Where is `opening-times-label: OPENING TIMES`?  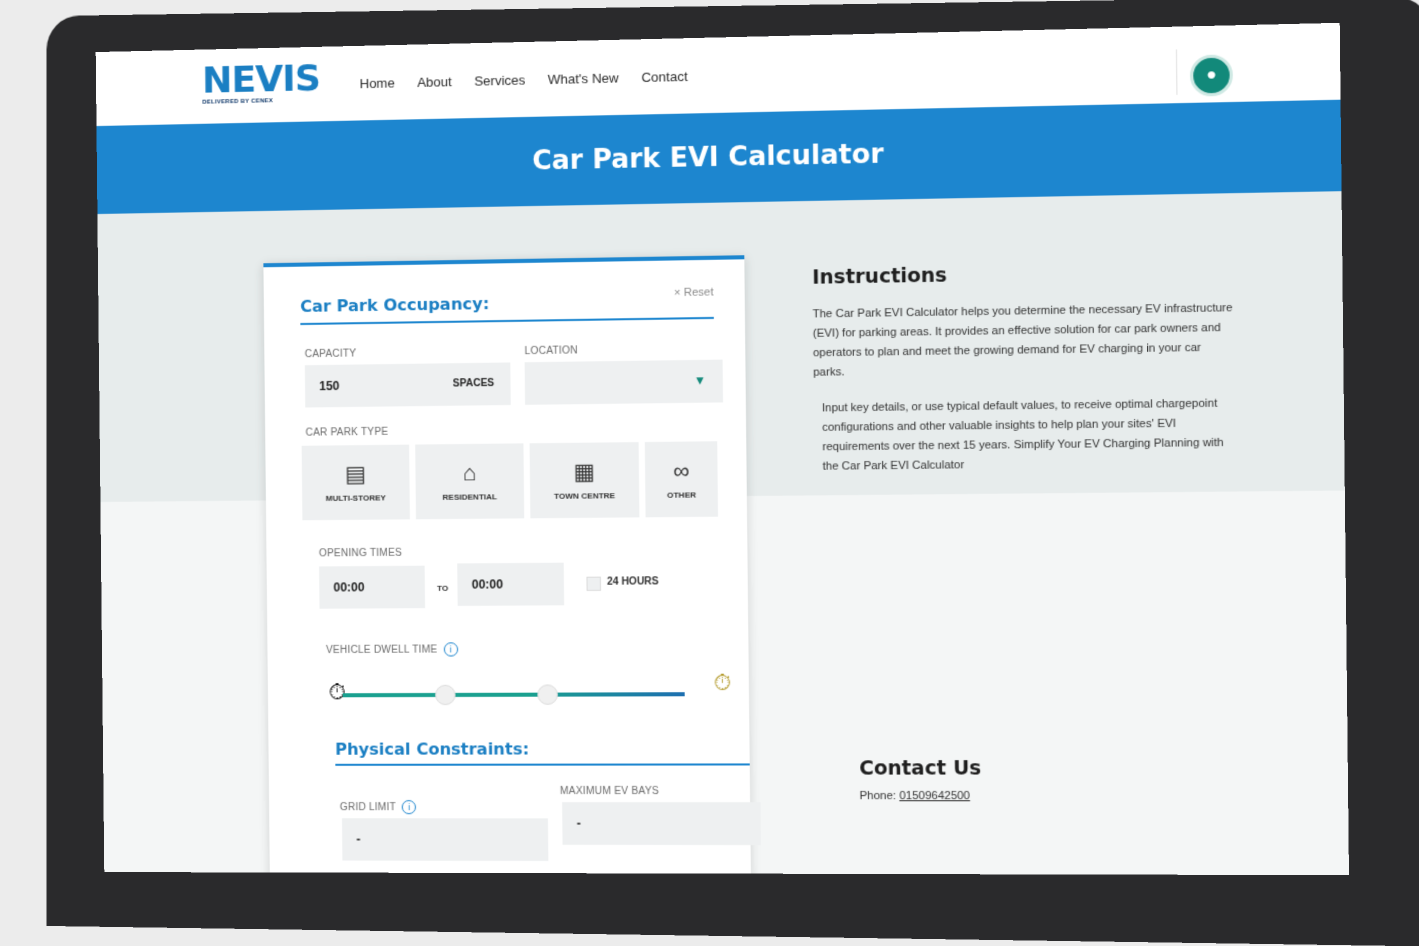 opening-times-label: OPENING TIMES is located at coordinates (360, 554).